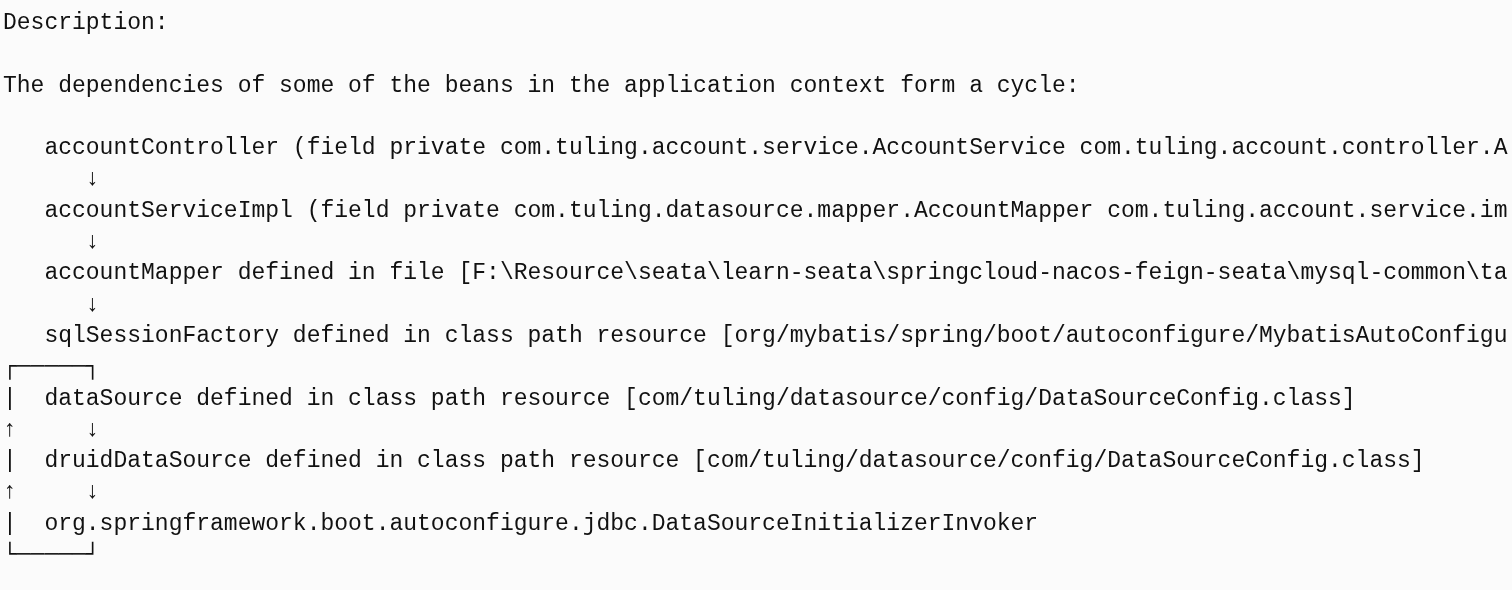 This screenshot has height=590, width=1512. What do you see at coordinates (714, 462) in the screenshot?
I see `console-line: | druidDataSource defined in class path resource [com/tuling/datasource/config/DataSourceConfig.class]` at bounding box center [714, 462].